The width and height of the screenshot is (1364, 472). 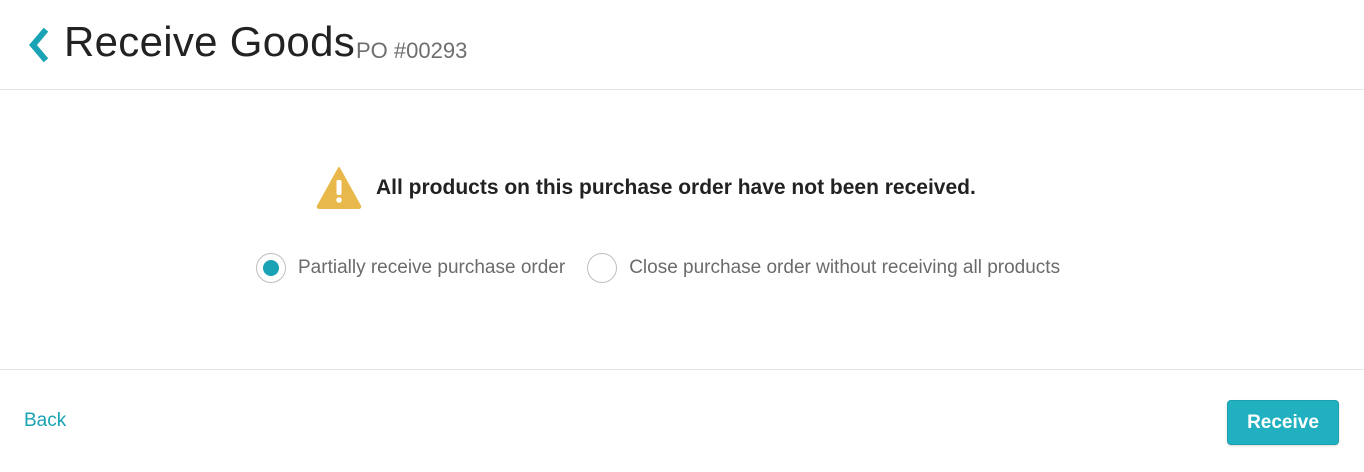 What do you see at coordinates (1283, 422) in the screenshot?
I see `receive-button: Receive` at bounding box center [1283, 422].